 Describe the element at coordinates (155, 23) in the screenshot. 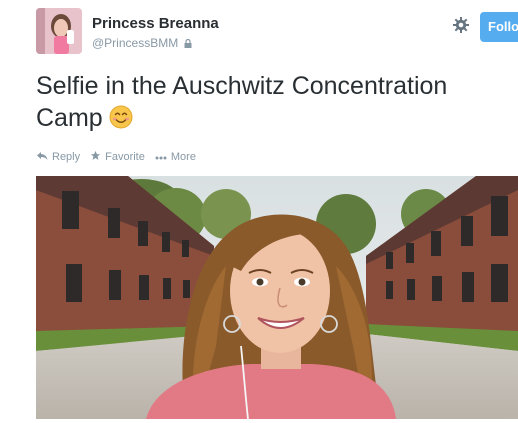

I see `user-name: Princess Breanna` at that location.